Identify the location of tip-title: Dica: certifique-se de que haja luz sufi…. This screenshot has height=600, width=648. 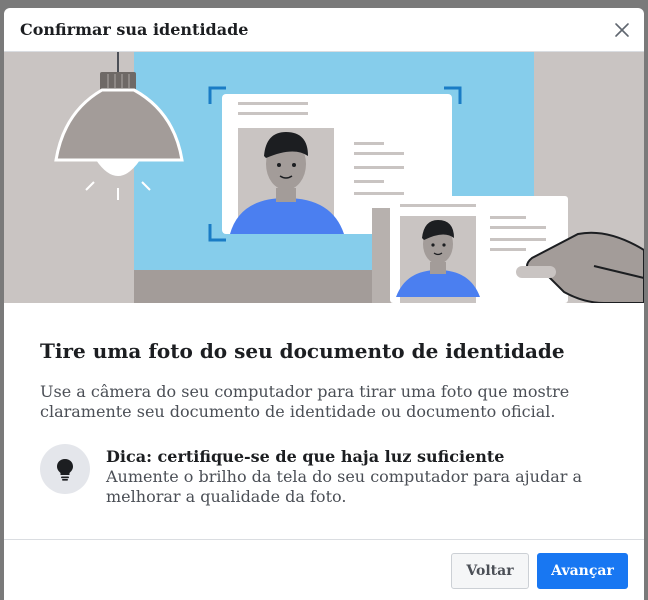
(305, 456).